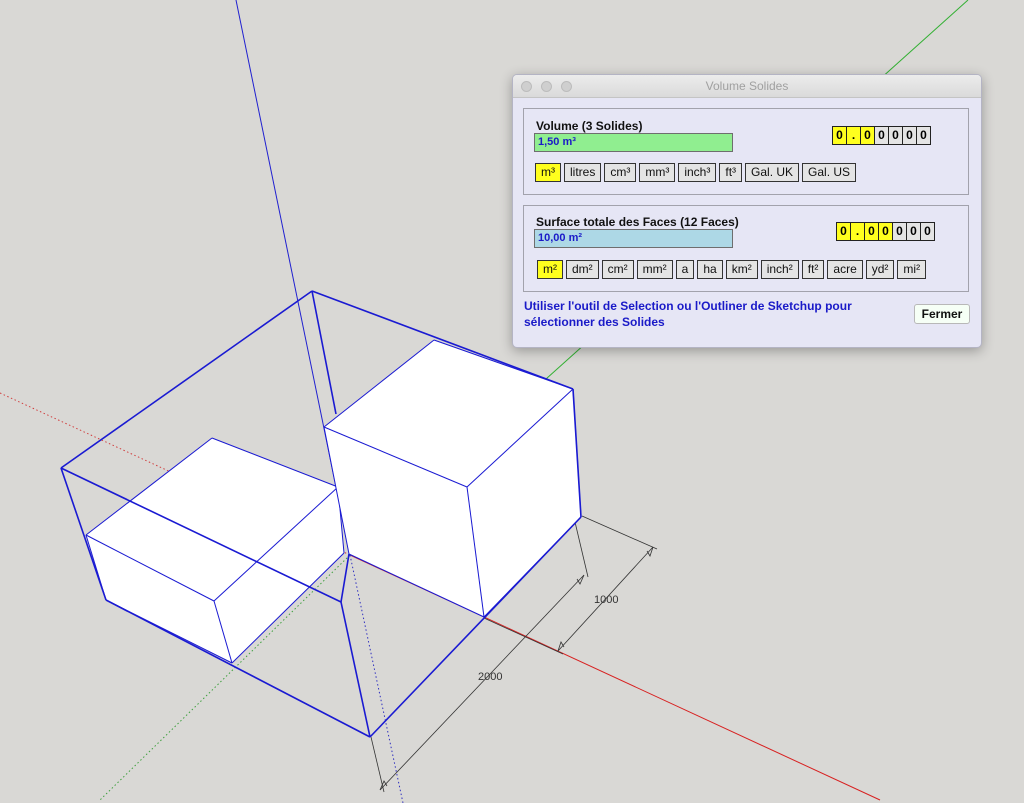 The height and width of the screenshot is (803, 1024). I want to click on unit-button: mi², so click(912, 269).